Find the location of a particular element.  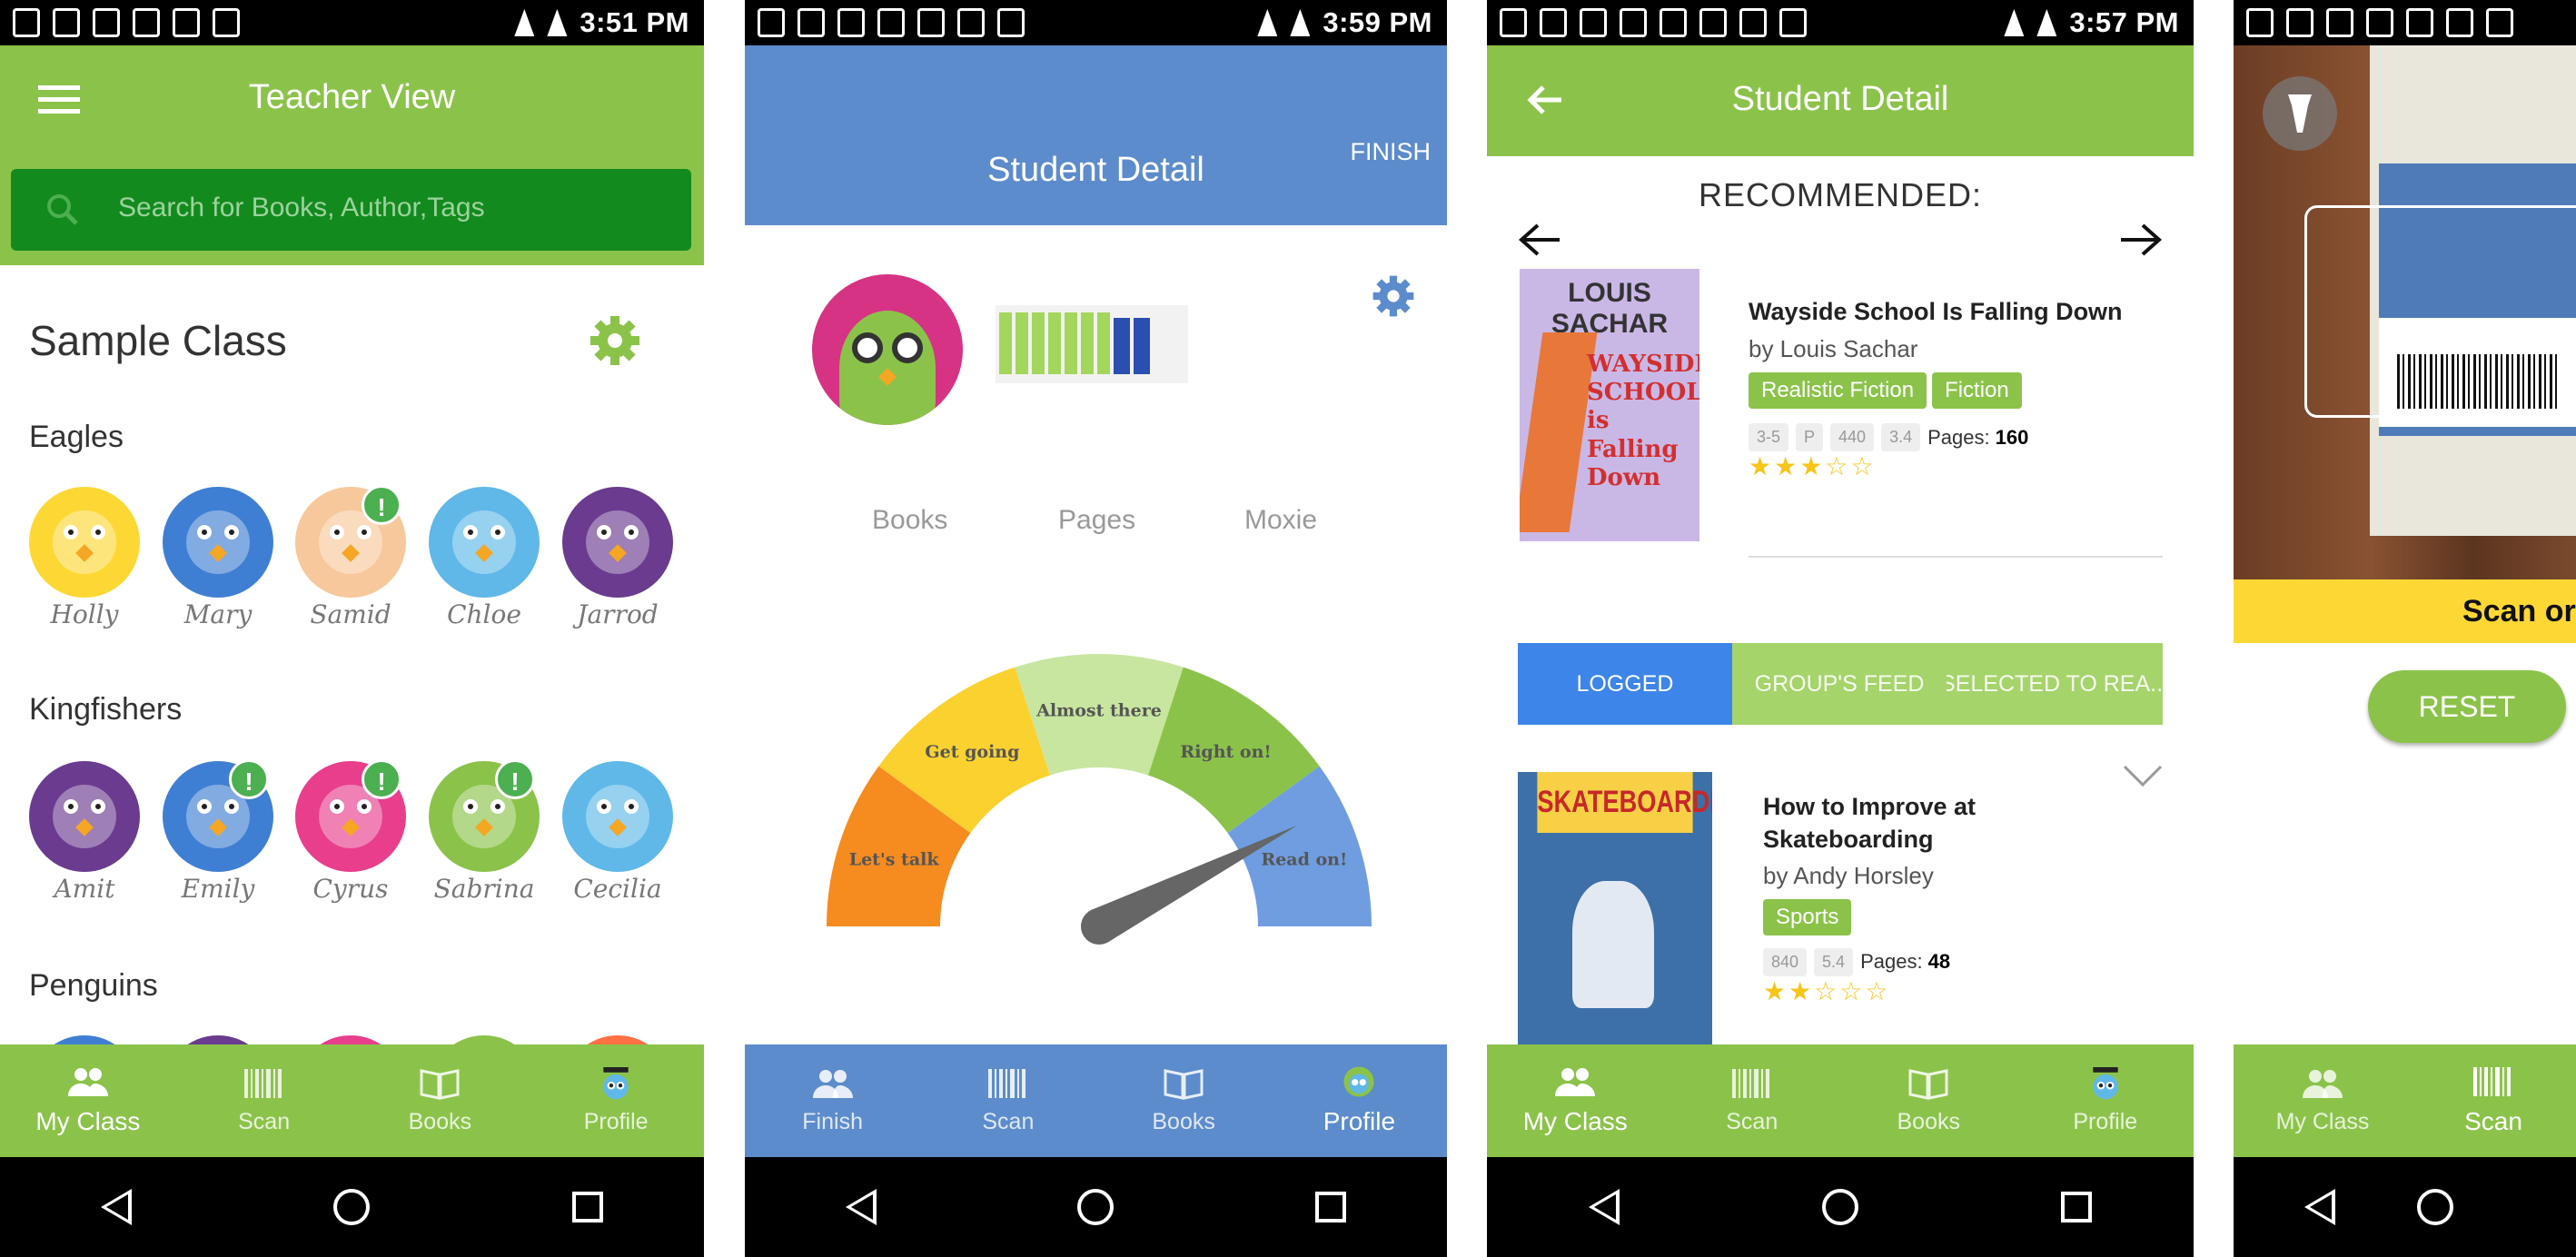

genre-tag: Sports is located at coordinates (1807, 916).